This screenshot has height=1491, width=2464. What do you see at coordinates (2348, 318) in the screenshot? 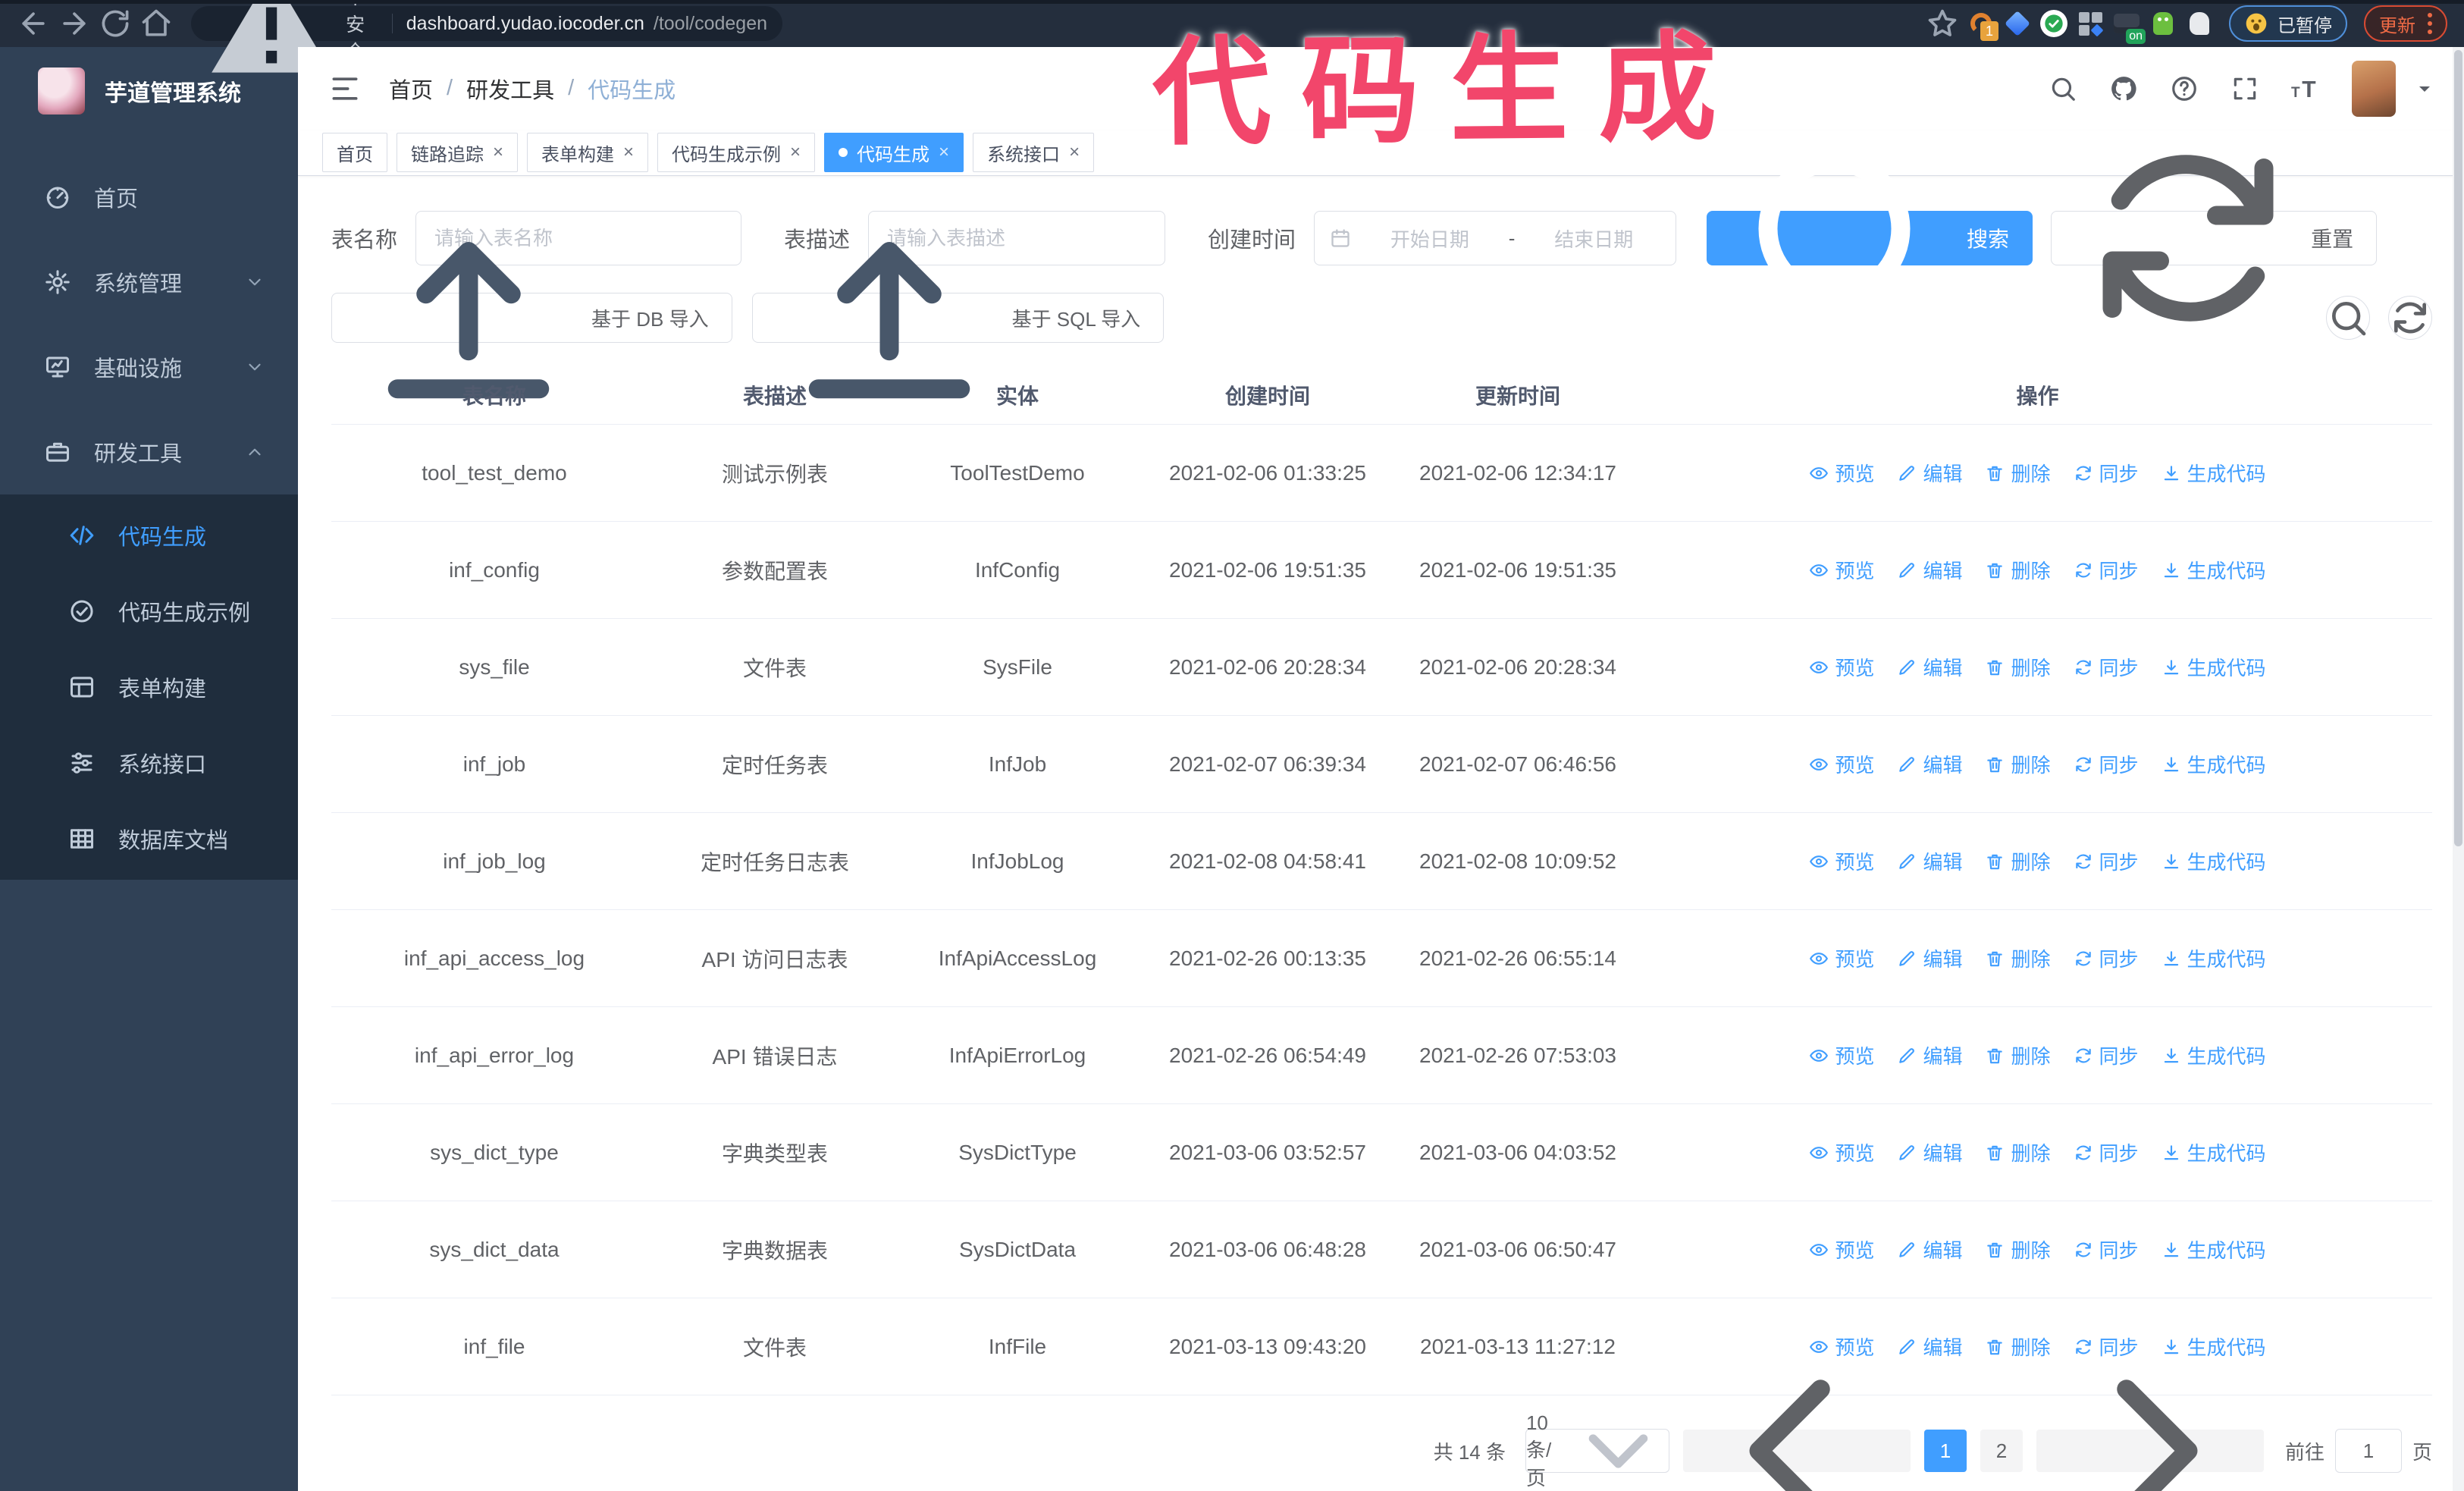
I see `toggle-search-button` at bounding box center [2348, 318].